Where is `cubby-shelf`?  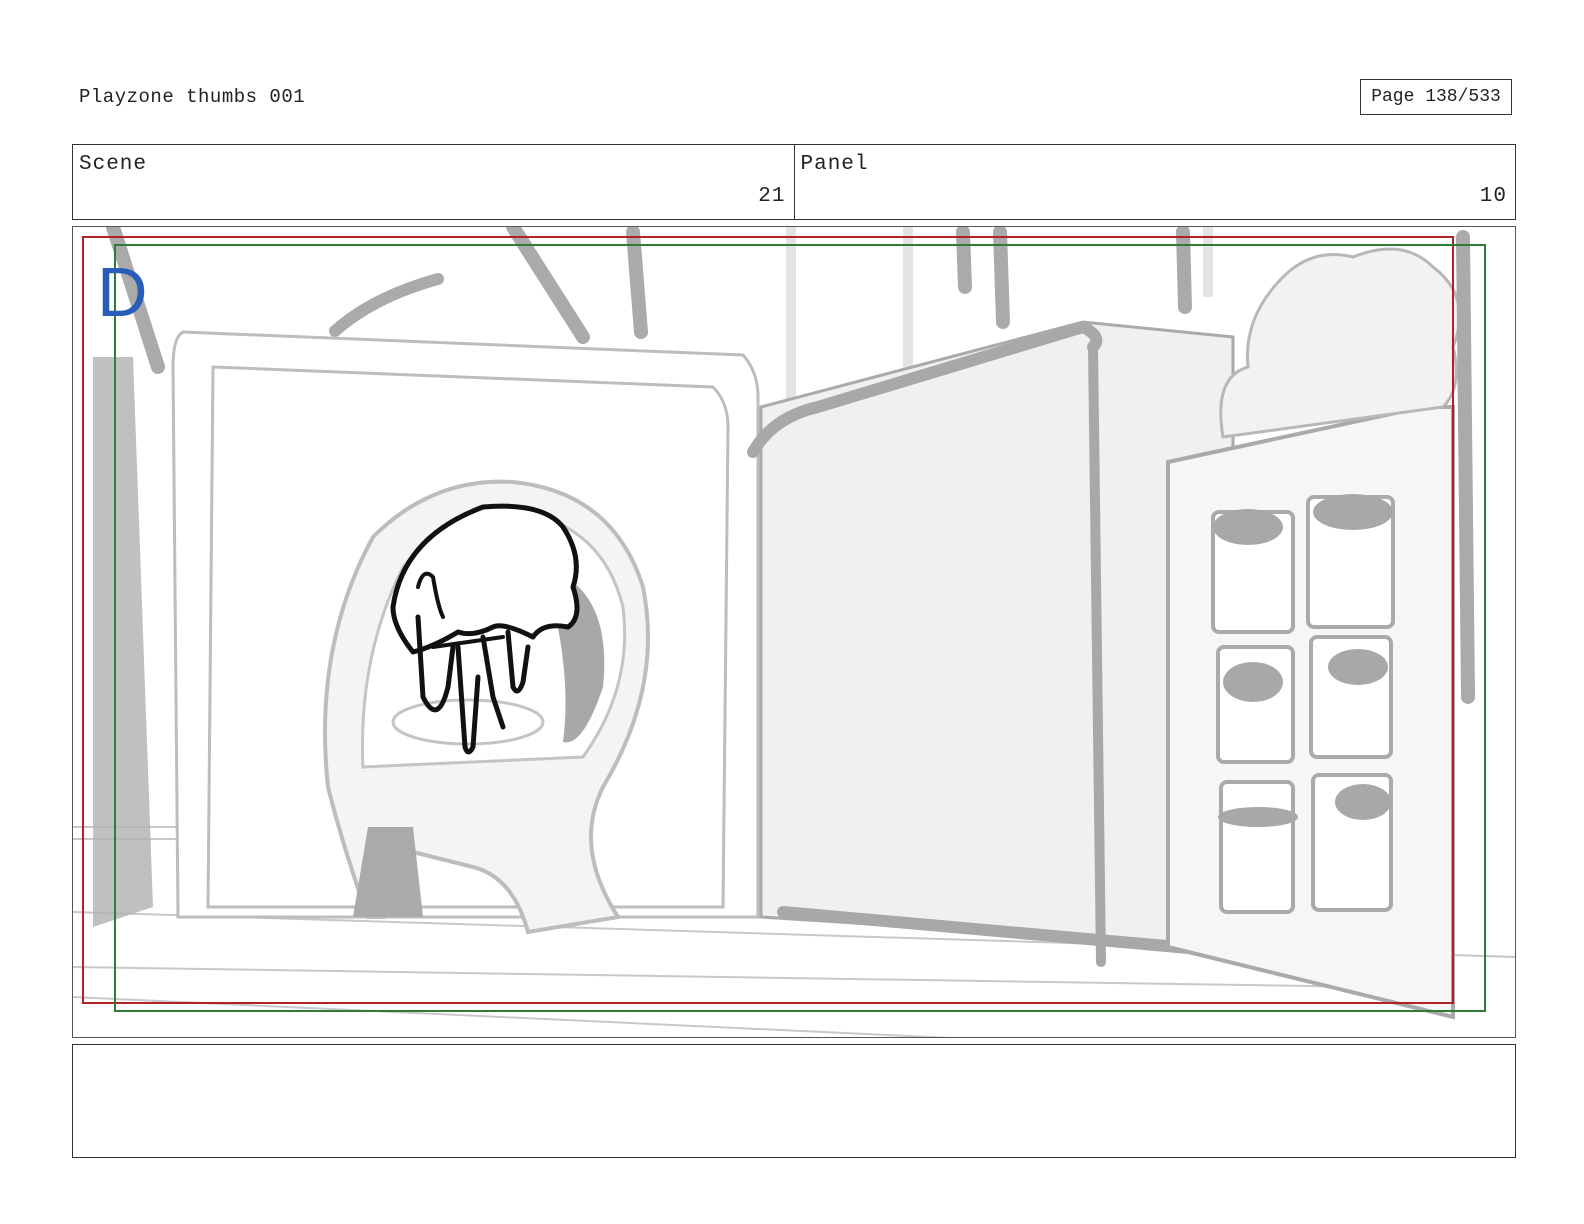
cubby-shelf is located at coordinates (1310, 712).